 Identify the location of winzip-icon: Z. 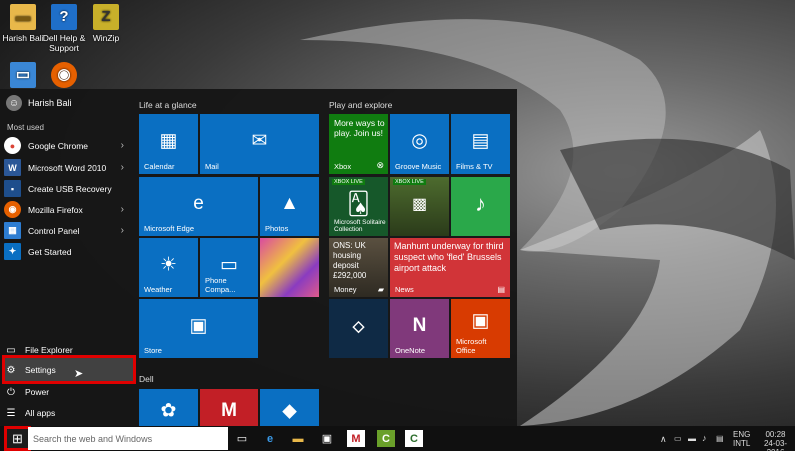
(106, 17).